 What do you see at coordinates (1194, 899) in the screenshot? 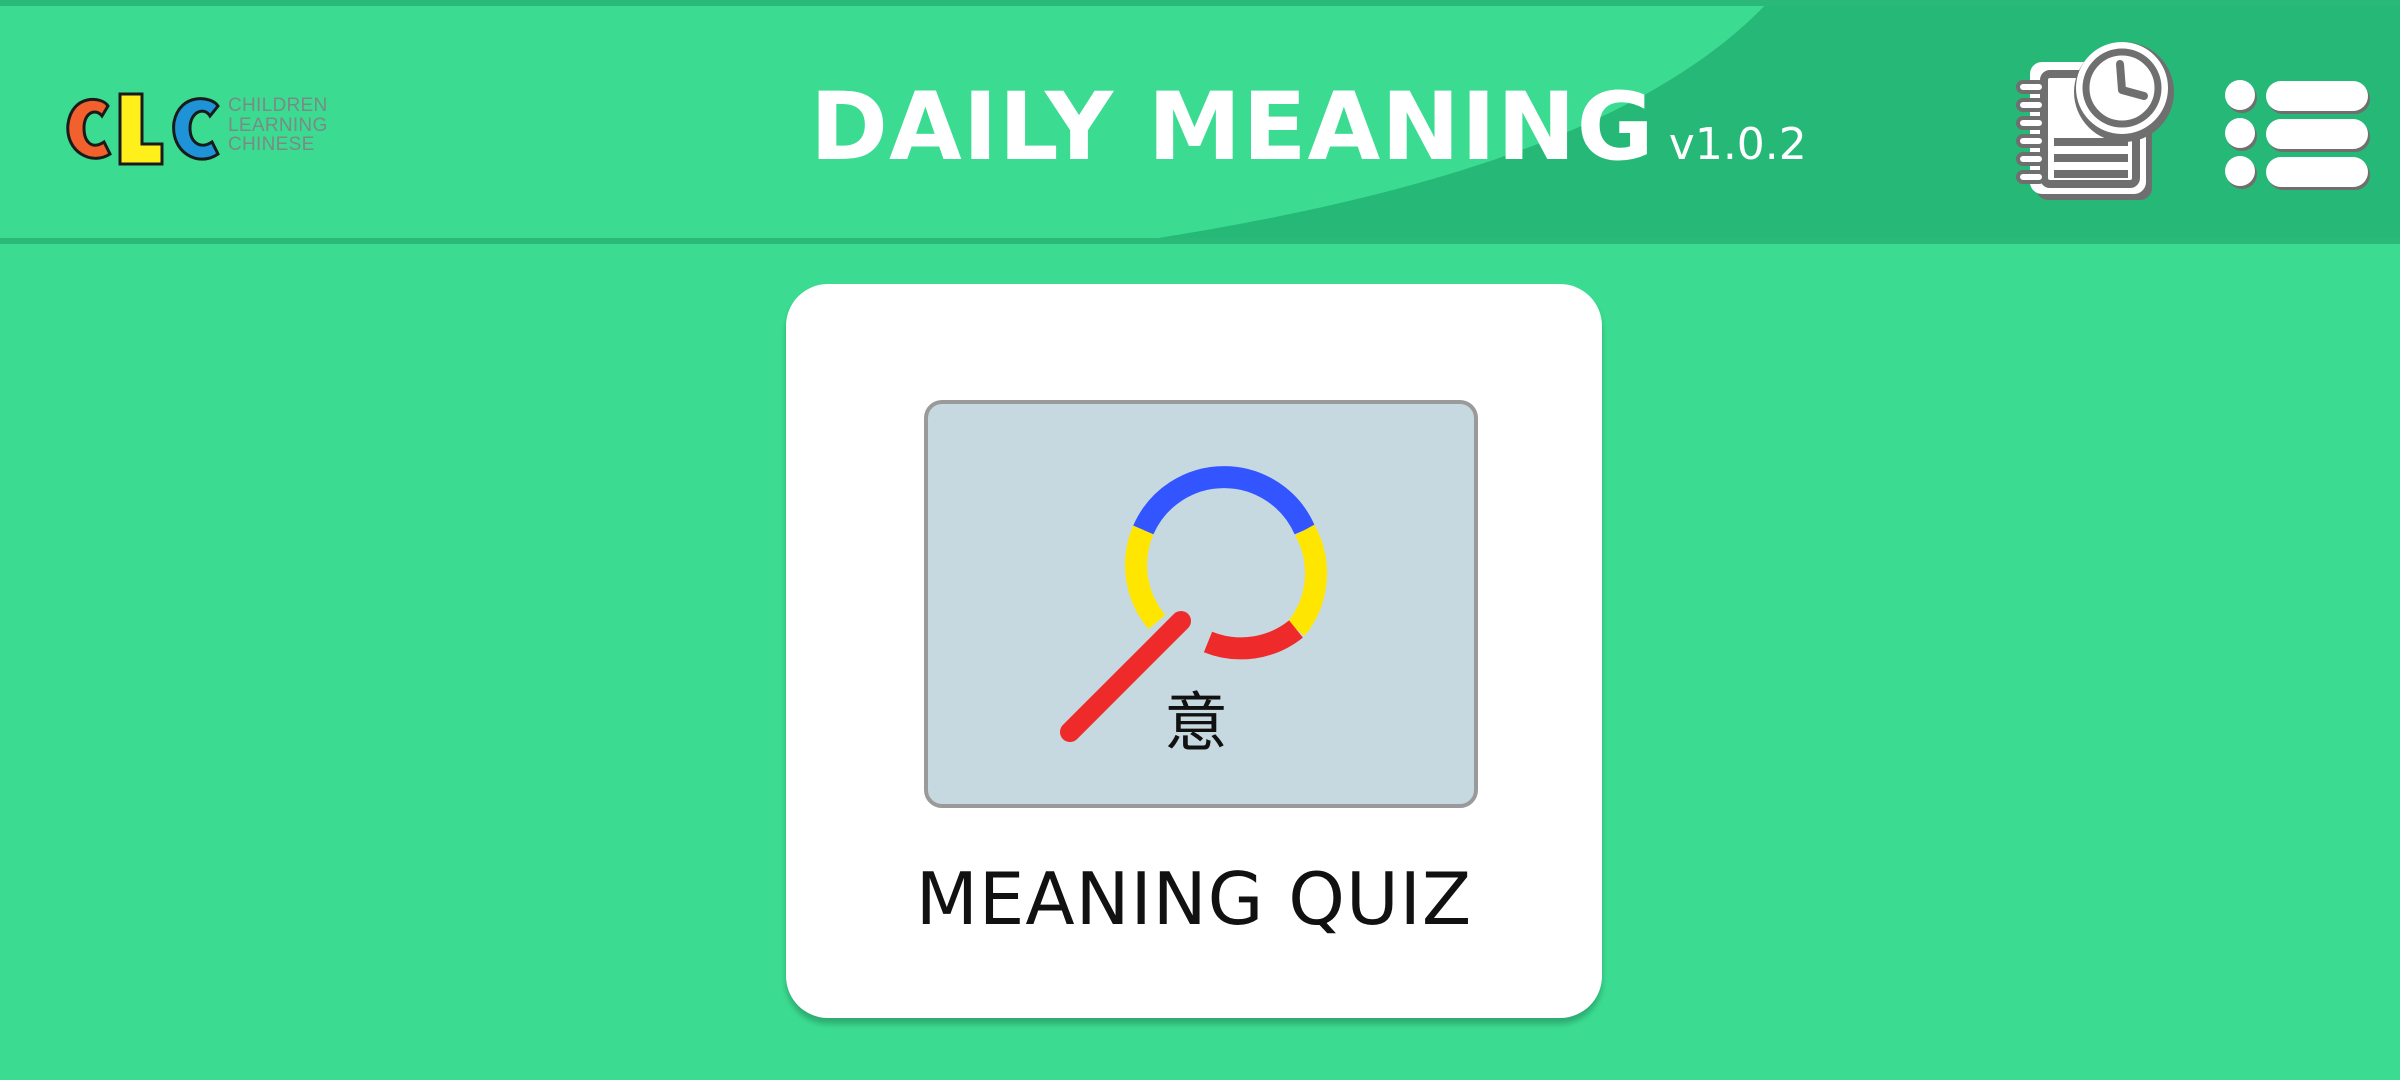
I see `quiz-card-label: MEANING QUIZ` at bounding box center [1194, 899].